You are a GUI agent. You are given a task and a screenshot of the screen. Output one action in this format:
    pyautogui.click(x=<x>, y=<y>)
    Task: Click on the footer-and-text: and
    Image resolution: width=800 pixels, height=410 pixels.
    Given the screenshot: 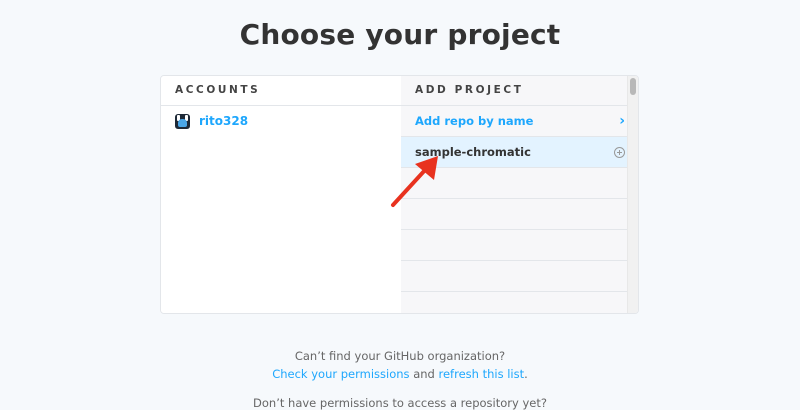 What is the action you would take?
    pyautogui.click(x=424, y=374)
    